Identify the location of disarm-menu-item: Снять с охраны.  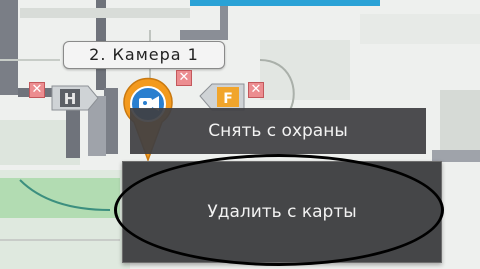
(278, 131).